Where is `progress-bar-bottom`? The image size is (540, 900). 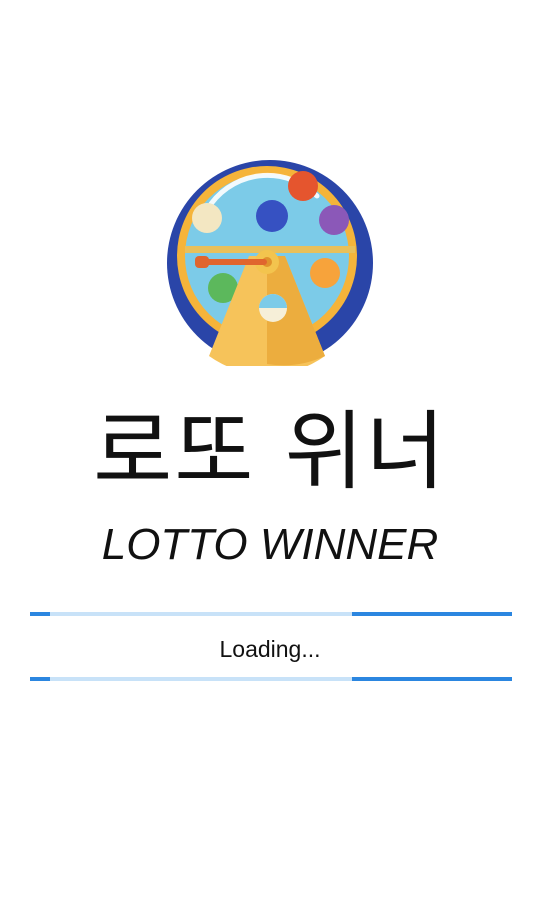
progress-bar-bottom is located at coordinates (271, 679).